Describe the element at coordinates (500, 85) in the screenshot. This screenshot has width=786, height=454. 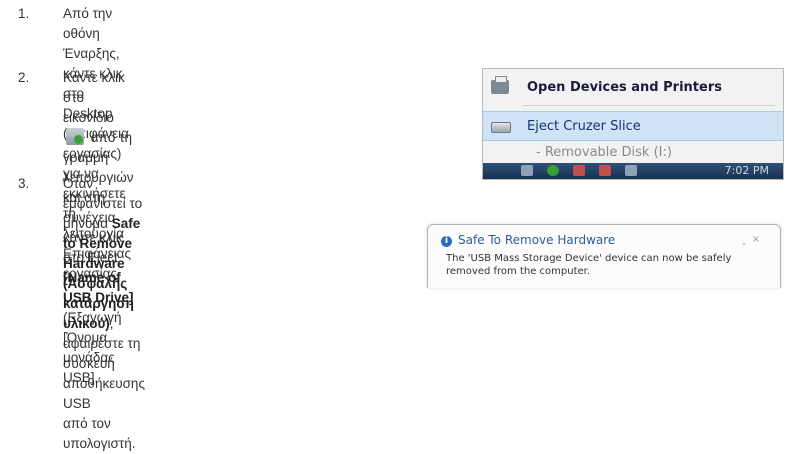
I see `printer-icon` at that location.